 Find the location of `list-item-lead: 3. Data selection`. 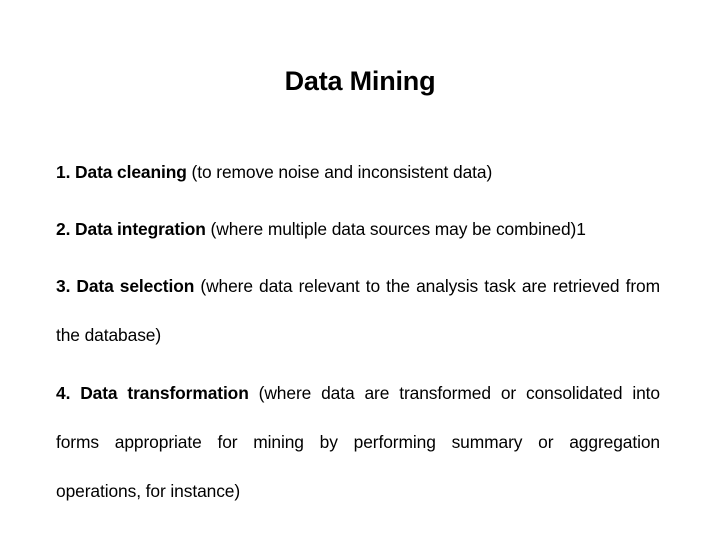

list-item-lead: 3. Data selection is located at coordinates (125, 286).